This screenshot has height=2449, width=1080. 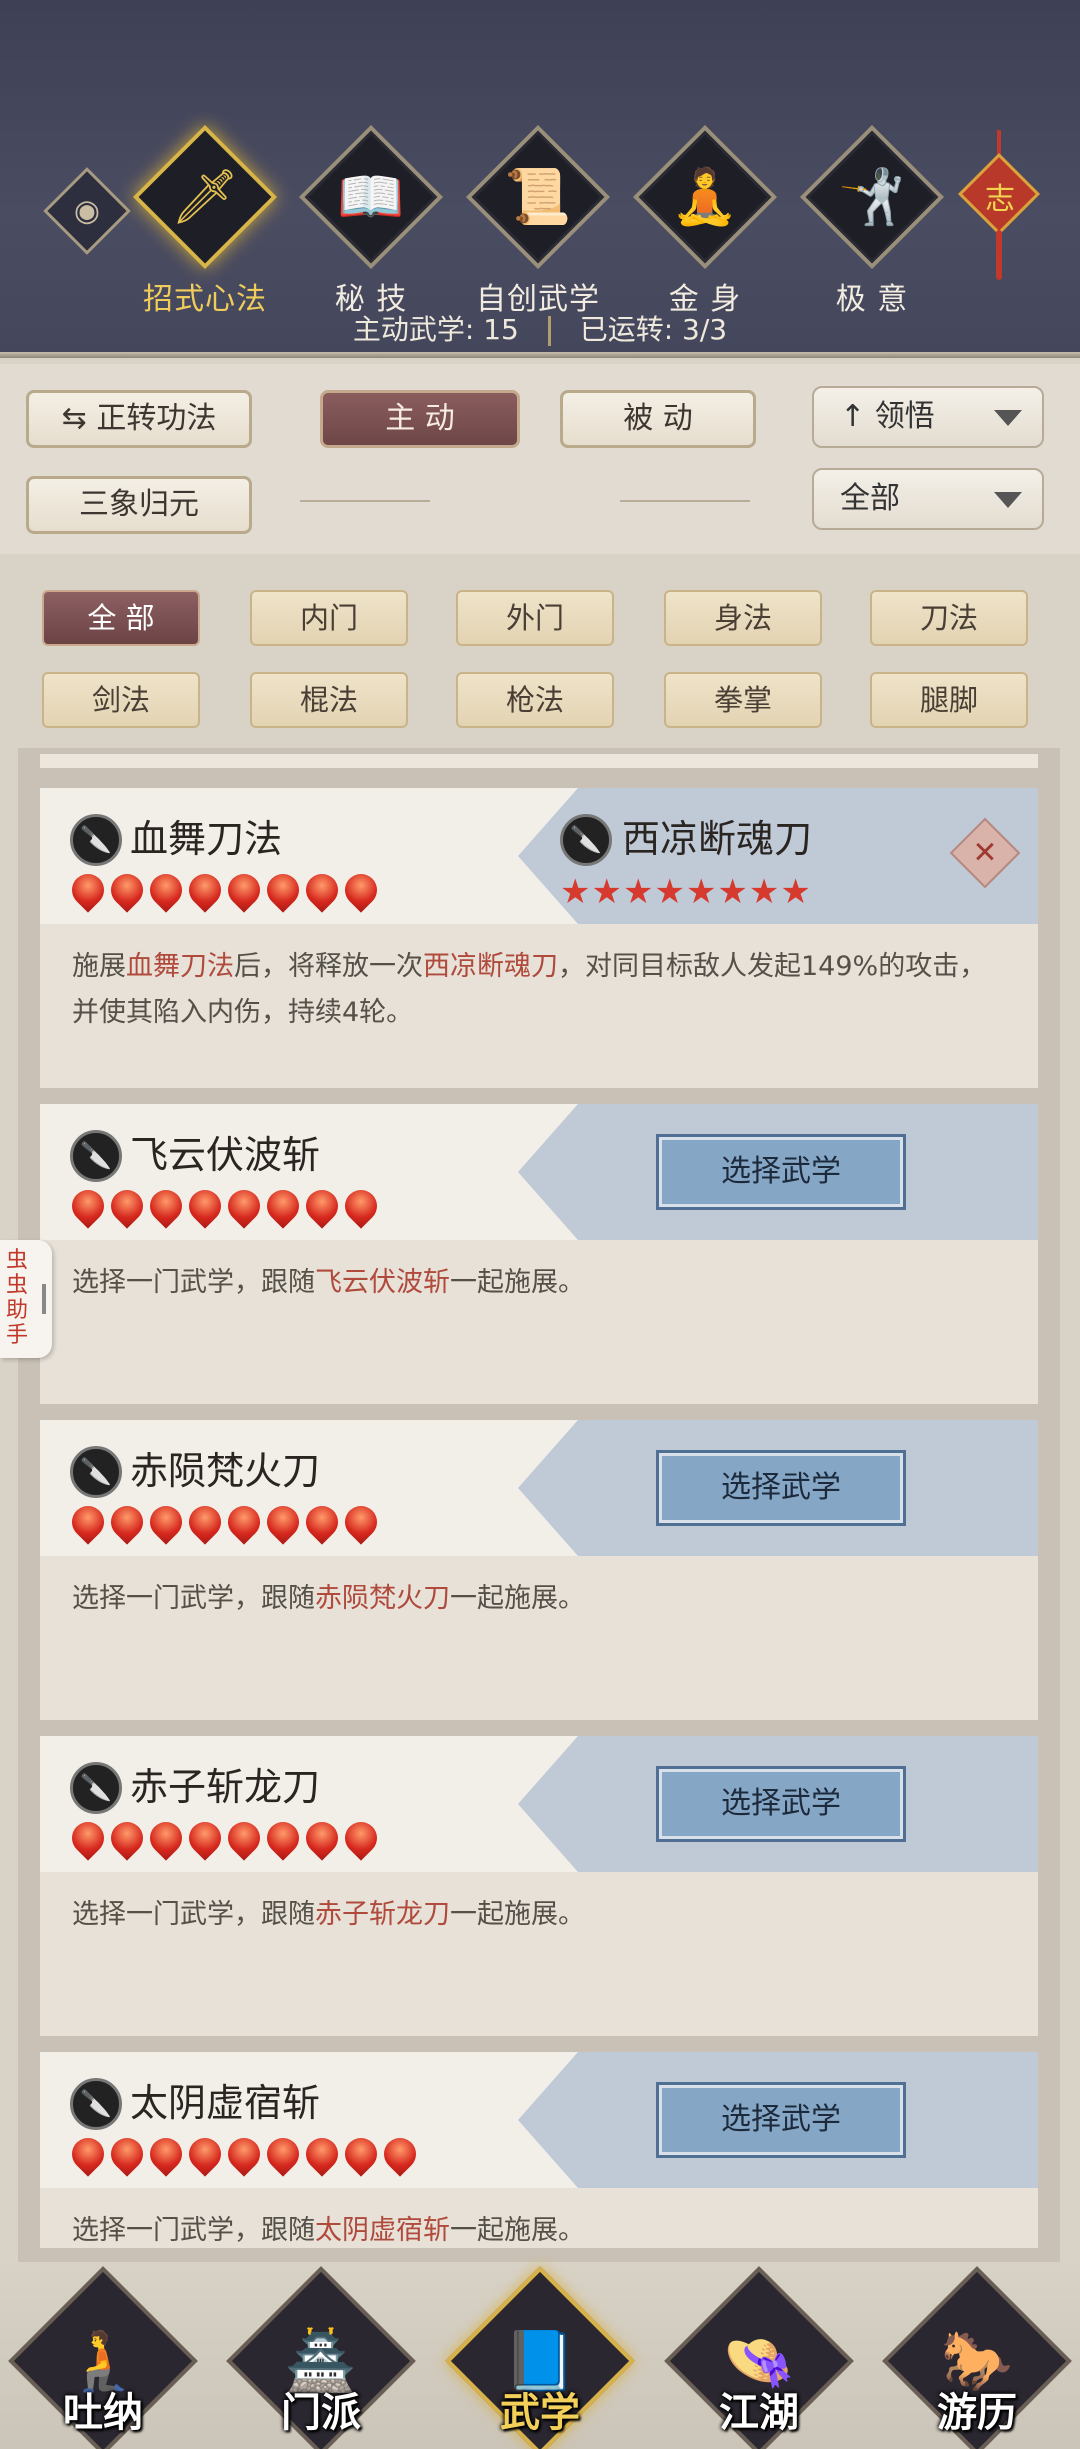 What do you see at coordinates (44, 1299) in the screenshot?
I see `drag-handle-icon` at bounding box center [44, 1299].